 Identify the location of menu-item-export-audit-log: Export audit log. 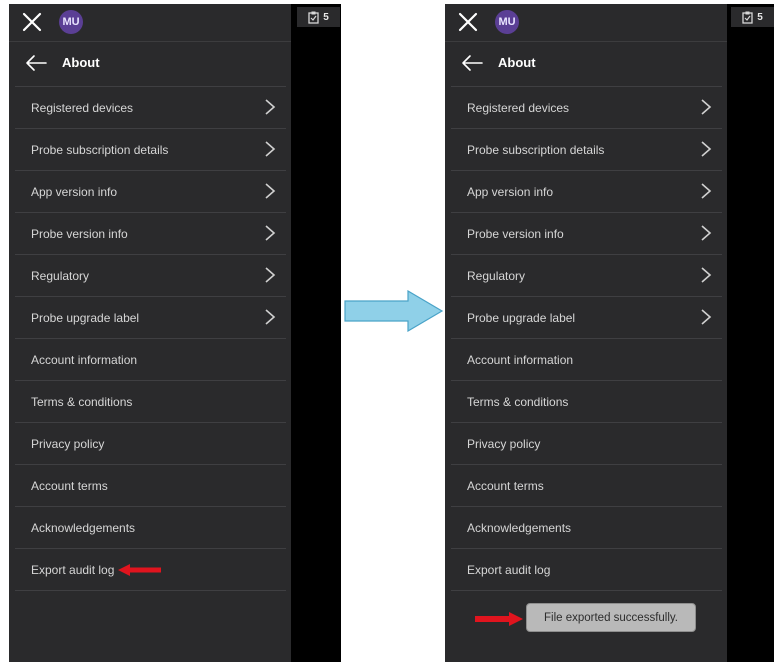
(586, 569).